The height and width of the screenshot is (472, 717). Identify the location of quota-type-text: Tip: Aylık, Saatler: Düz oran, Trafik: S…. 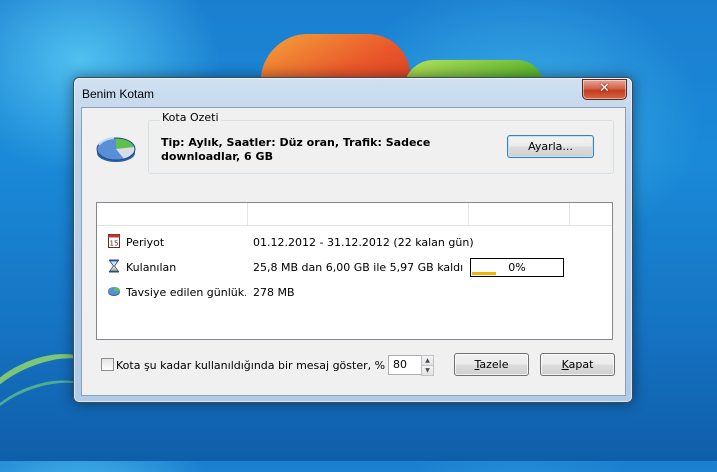
(296, 149).